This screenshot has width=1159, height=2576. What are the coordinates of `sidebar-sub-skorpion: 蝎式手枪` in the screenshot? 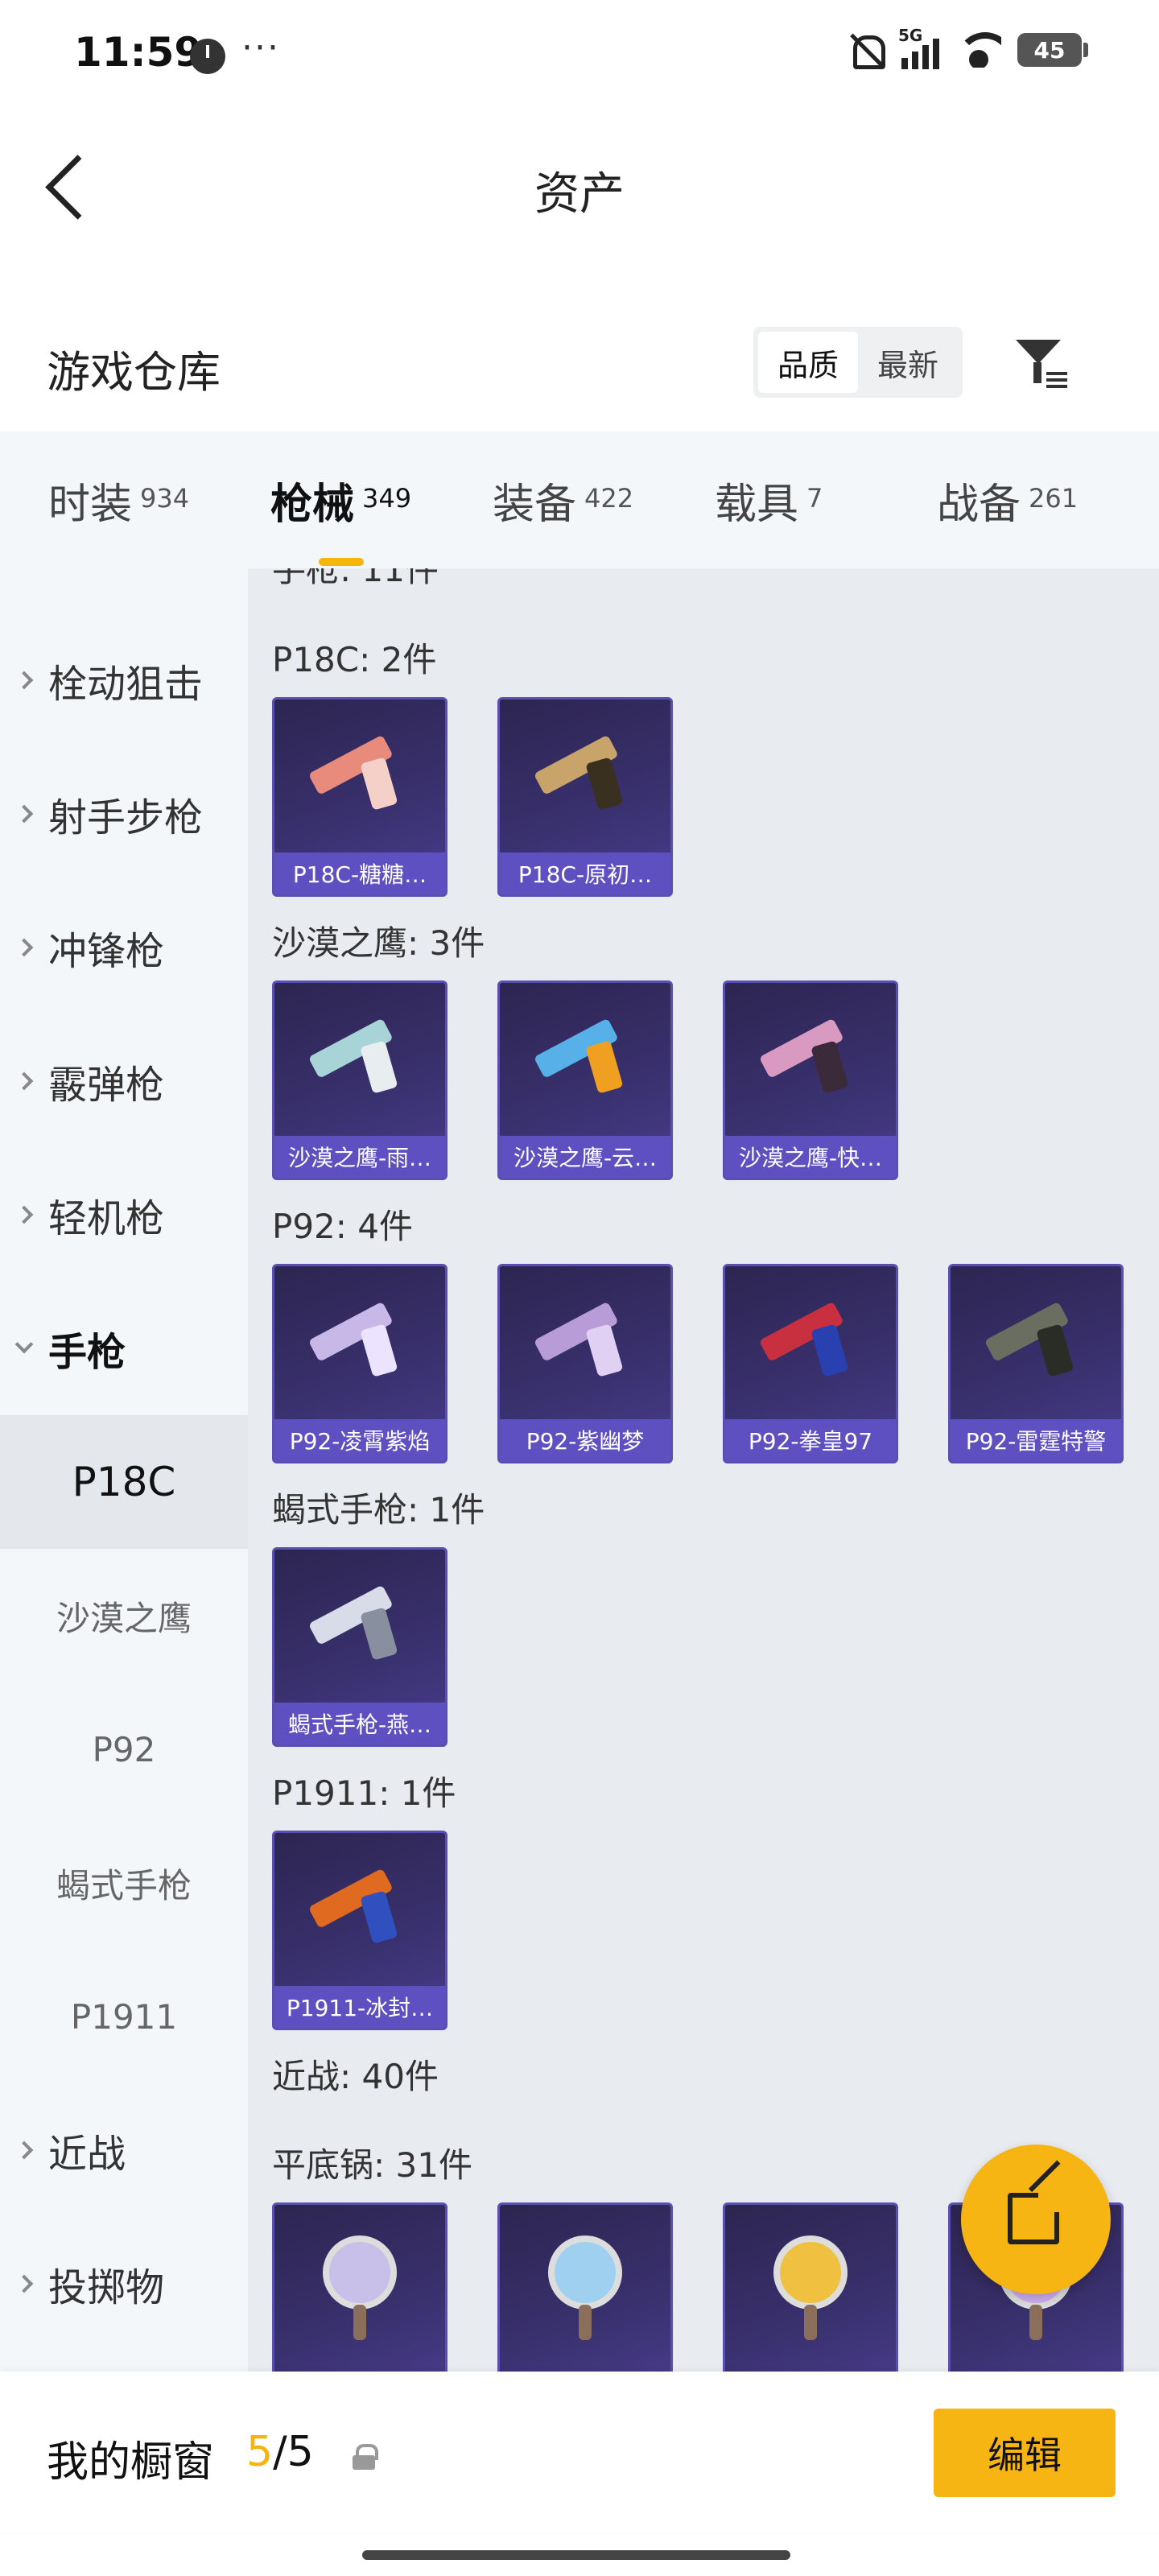 It's located at (124, 1883).